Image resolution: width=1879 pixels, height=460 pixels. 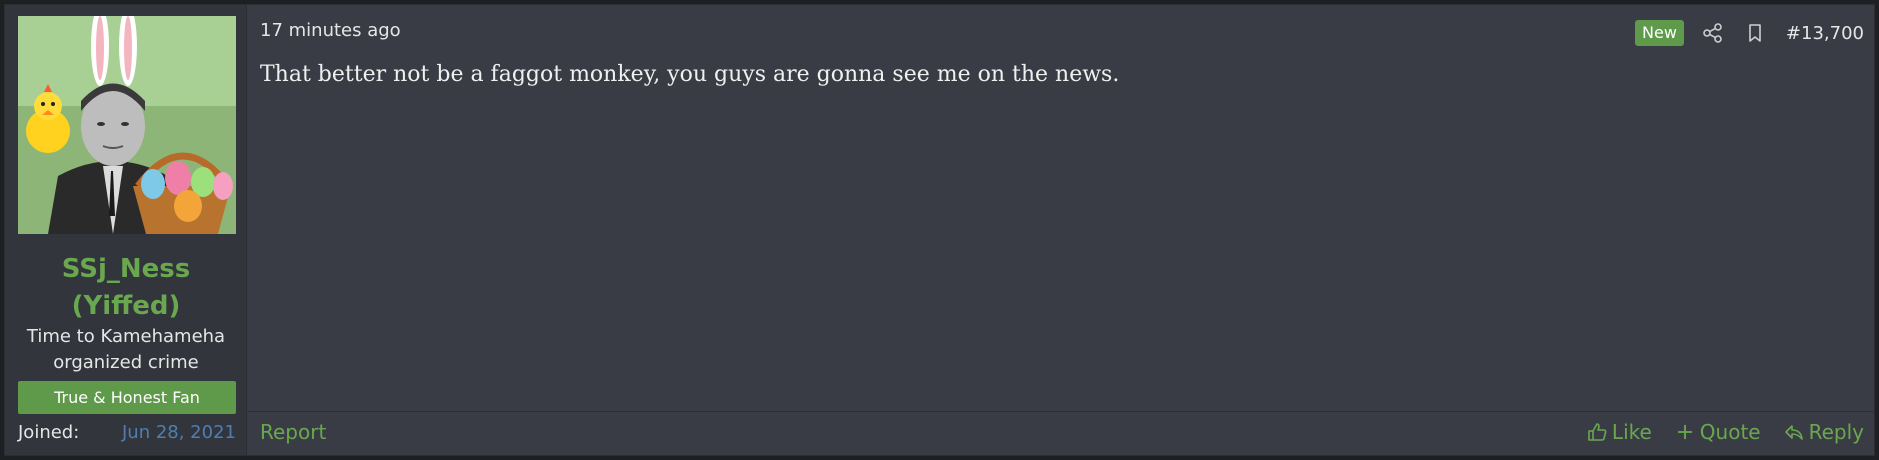 I want to click on thumbs-up-icon, so click(x=1597, y=432).